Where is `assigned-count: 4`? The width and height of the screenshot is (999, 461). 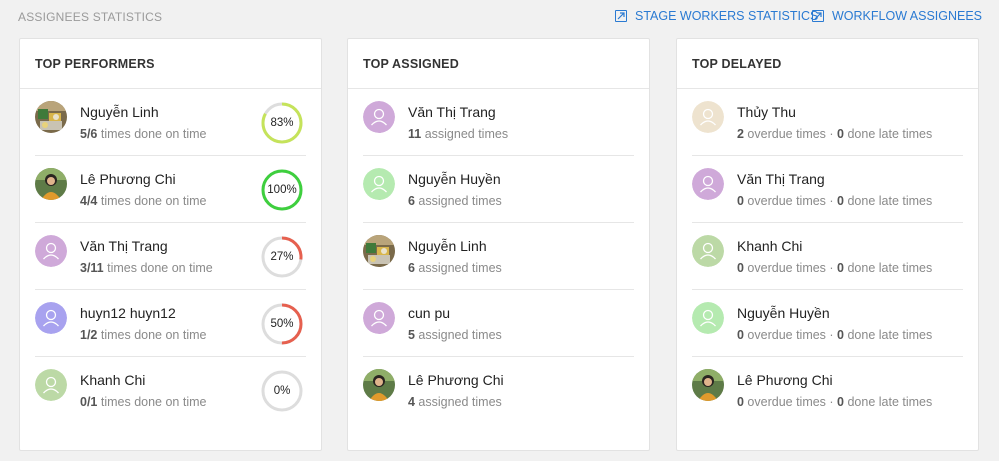 assigned-count: 4 is located at coordinates (411, 402).